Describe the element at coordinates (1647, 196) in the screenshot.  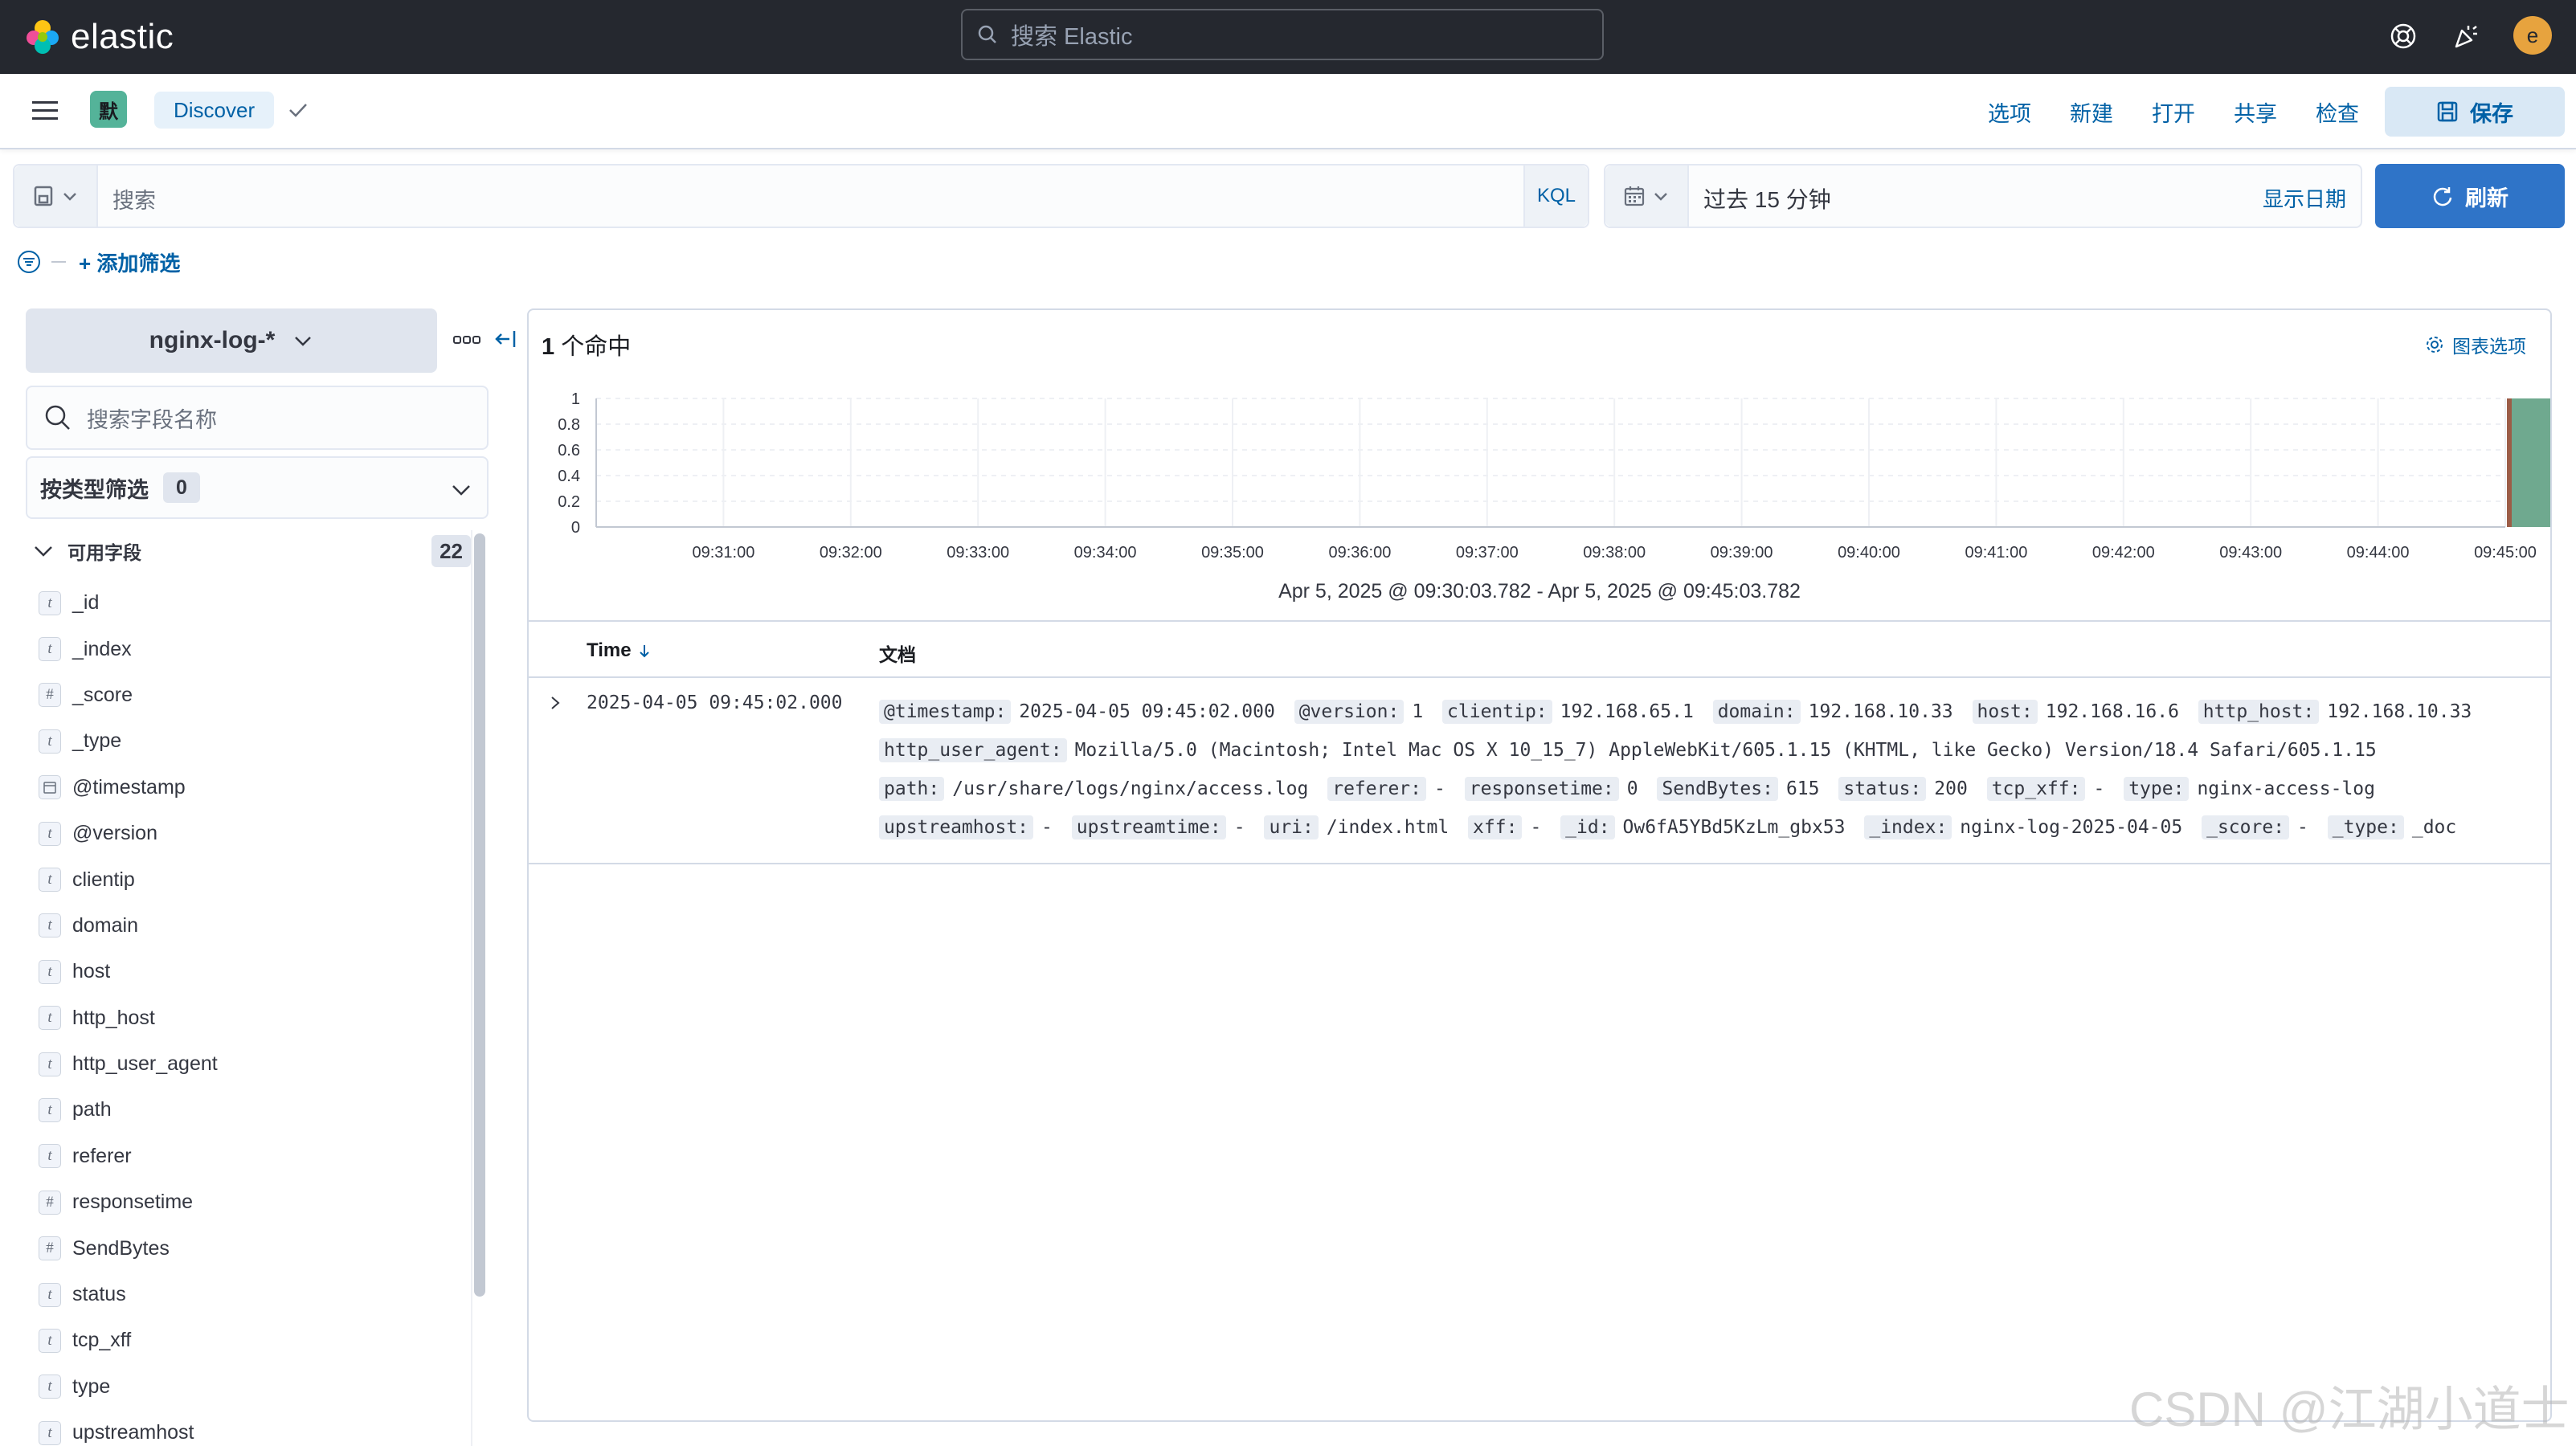
I see `quick-select-button` at that location.